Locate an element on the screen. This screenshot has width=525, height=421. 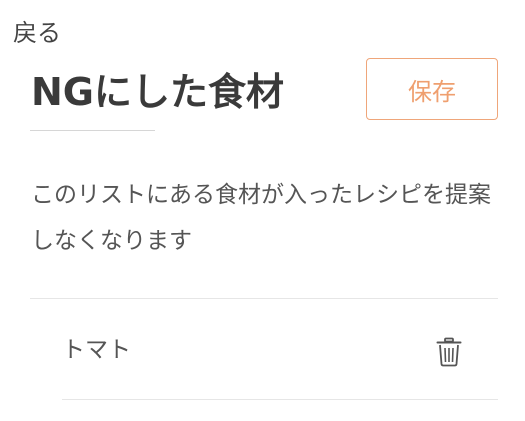
item-divider is located at coordinates (280, 399).